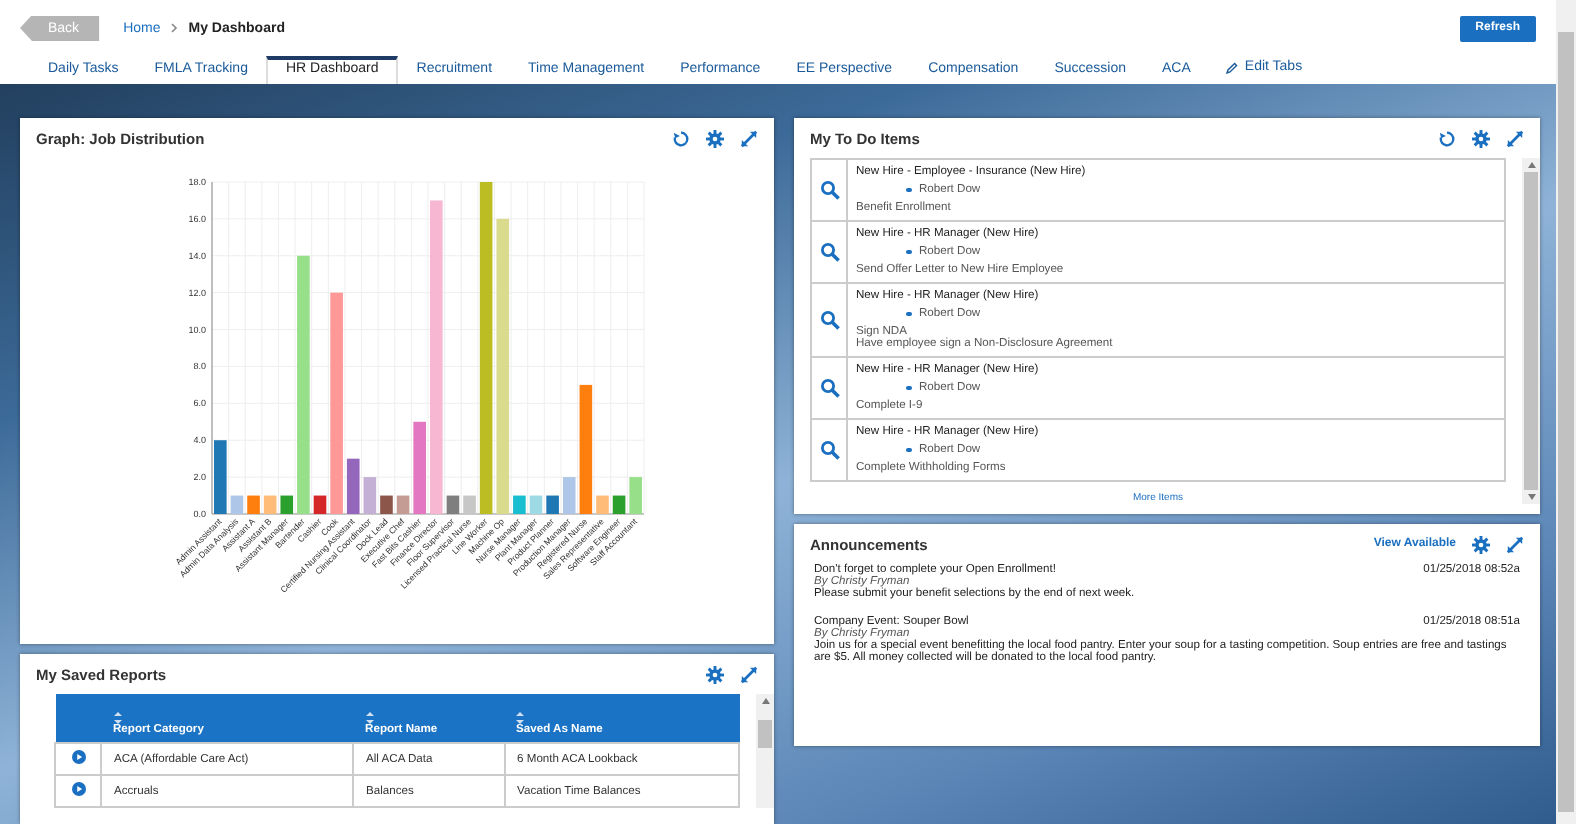 Image resolution: width=1576 pixels, height=824 pixels. What do you see at coordinates (1232, 67) in the screenshot?
I see `pencil-icon` at bounding box center [1232, 67].